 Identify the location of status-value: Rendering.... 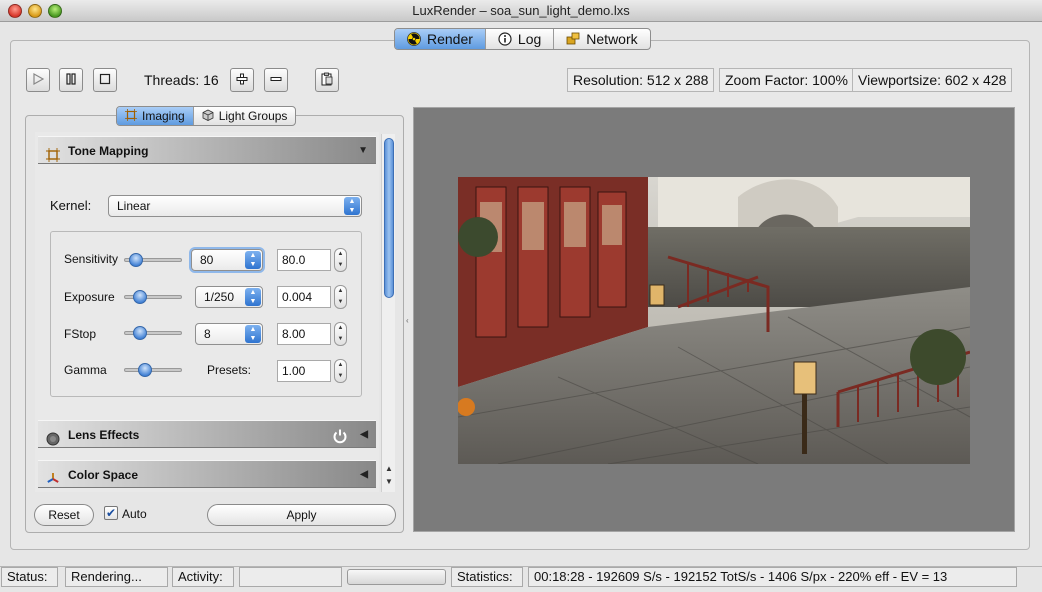
(116, 577).